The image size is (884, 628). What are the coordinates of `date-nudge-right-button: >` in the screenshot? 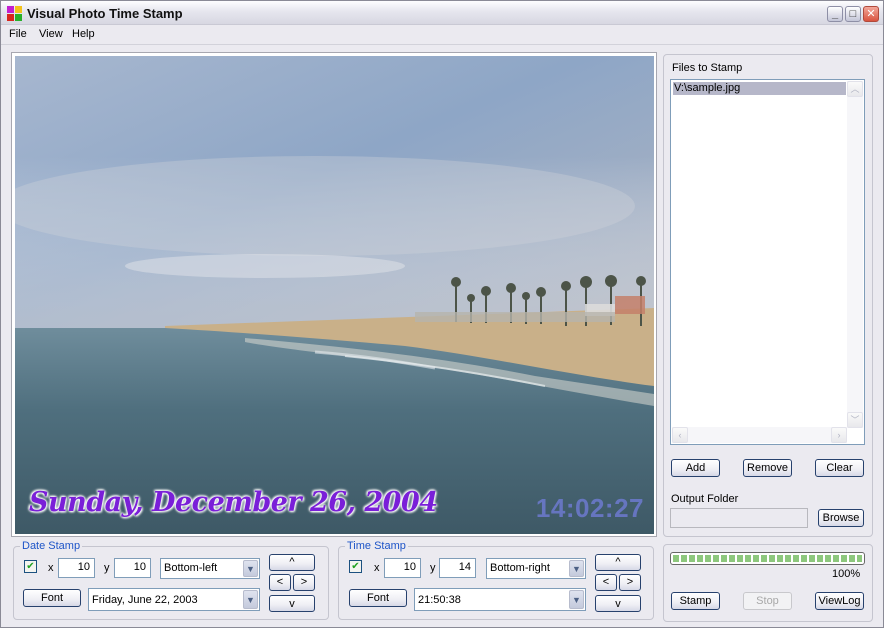 It's located at (304, 582).